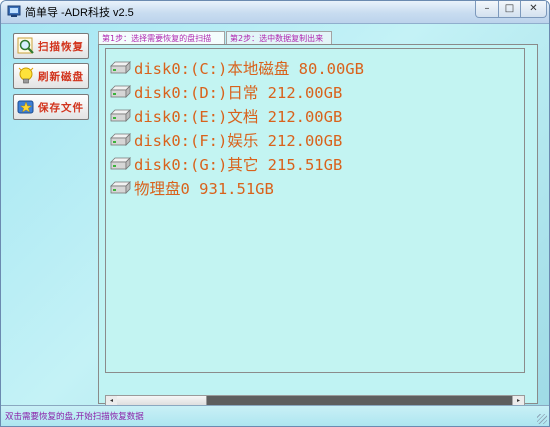  I want to click on lightbulb-icon, so click(26, 75).